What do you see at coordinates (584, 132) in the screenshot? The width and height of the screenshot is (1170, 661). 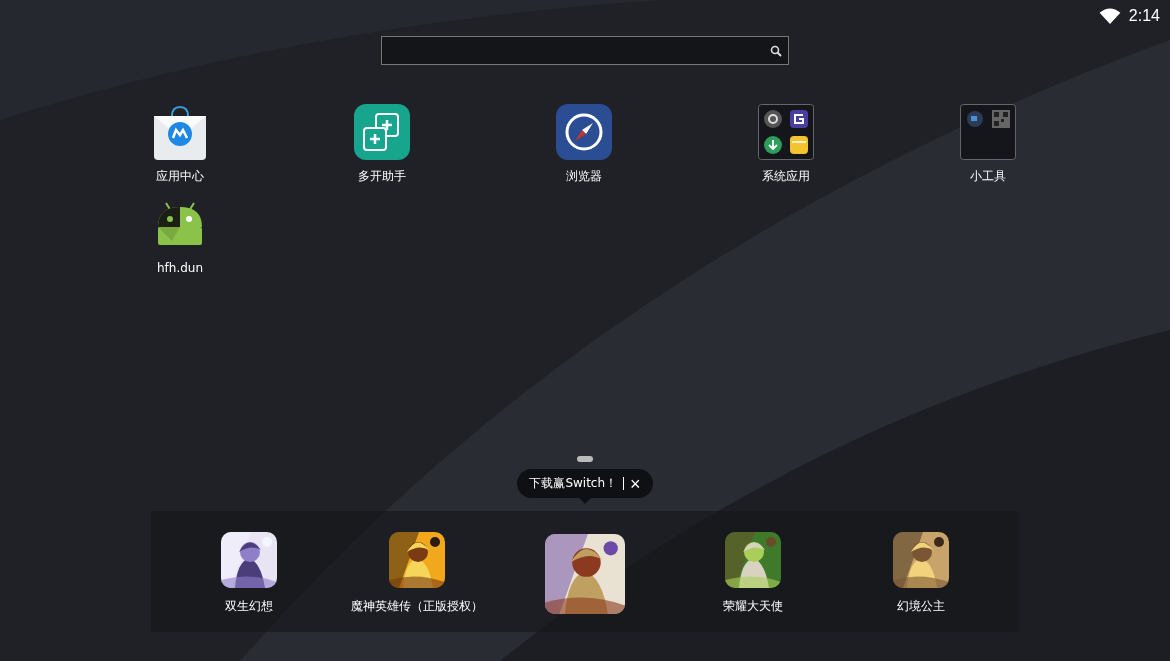 I see `compass-icon` at bounding box center [584, 132].